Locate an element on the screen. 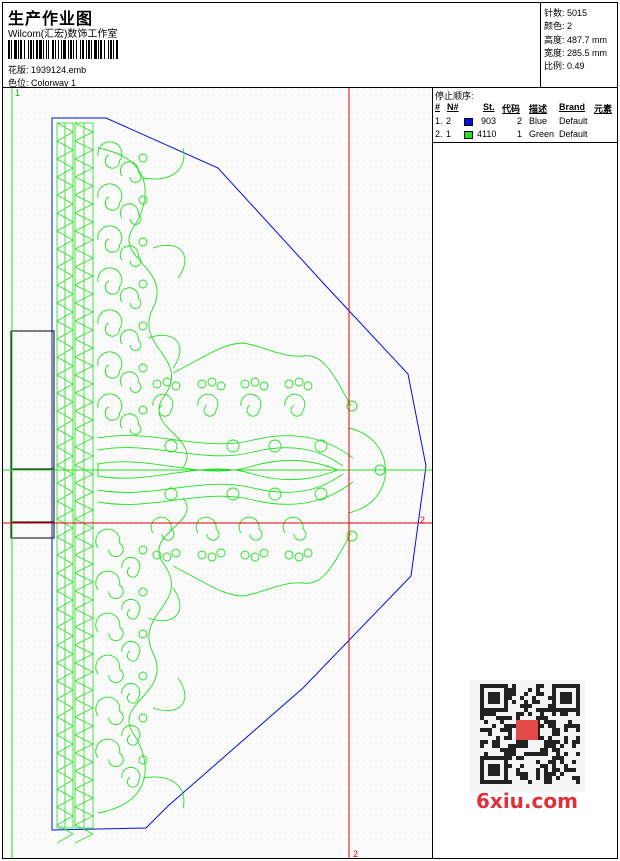 The image size is (620, 861). col-header-st: St. is located at coordinates (489, 107).